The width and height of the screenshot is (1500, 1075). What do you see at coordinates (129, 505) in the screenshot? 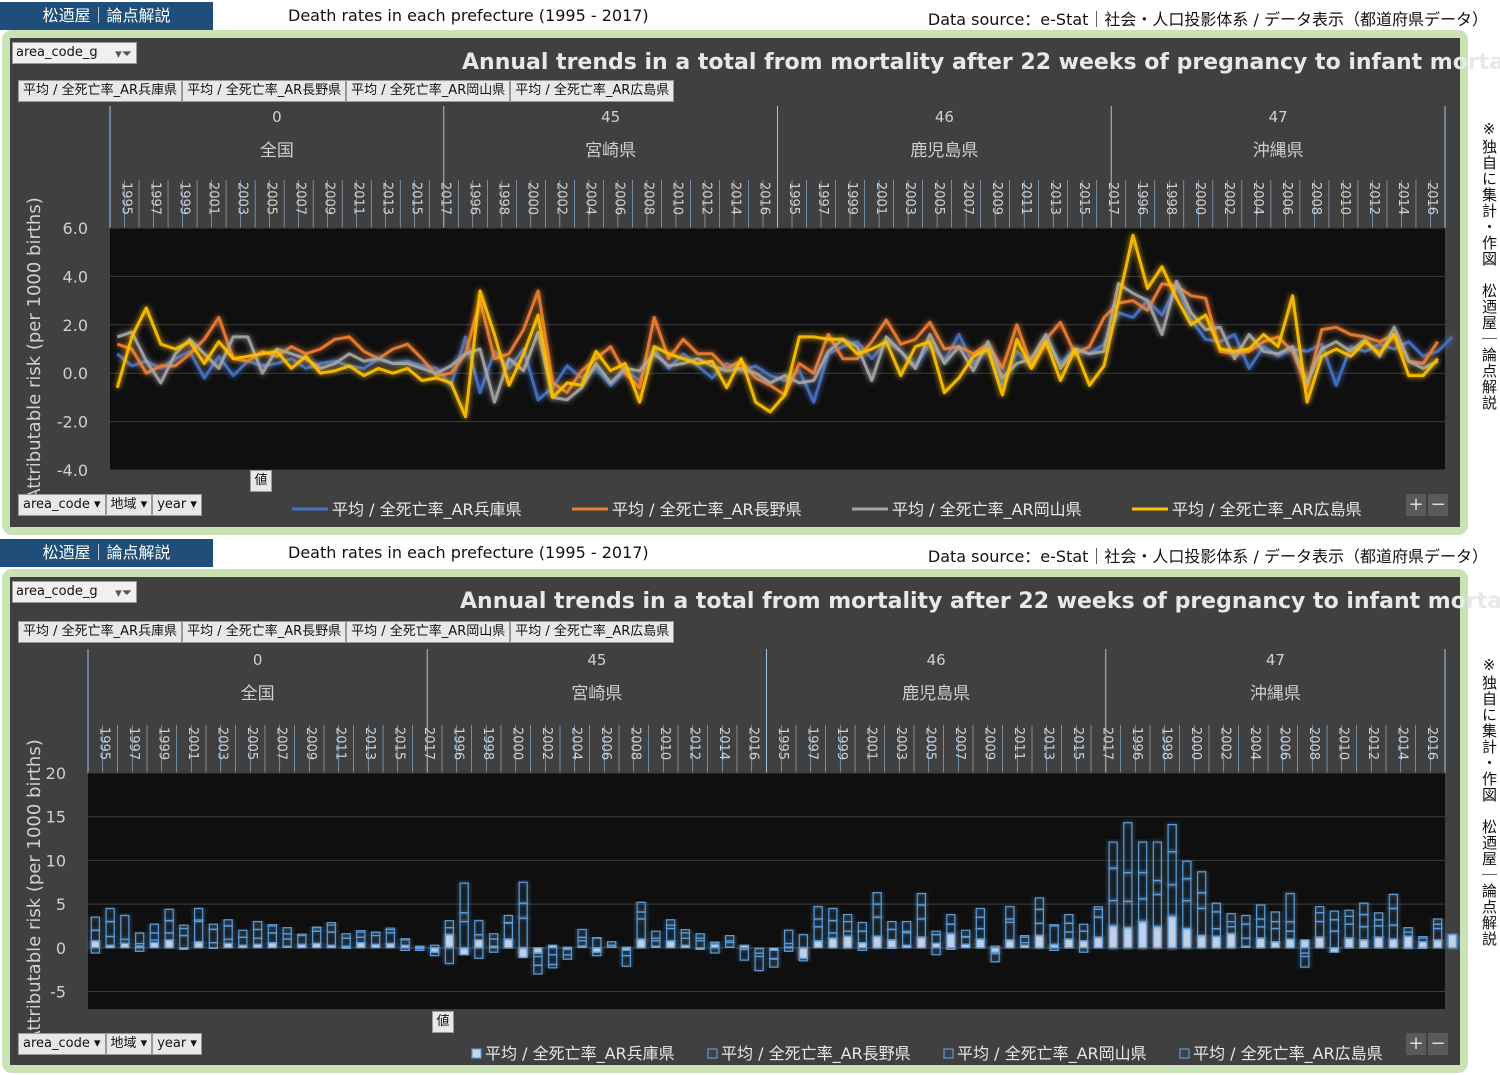
I see `row-field-region: 地域 ▾` at bounding box center [129, 505].